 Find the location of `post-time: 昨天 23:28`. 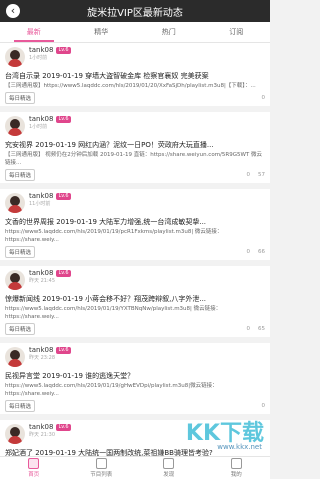

post-time: 昨天 23:28 is located at coordinates (42, 358).